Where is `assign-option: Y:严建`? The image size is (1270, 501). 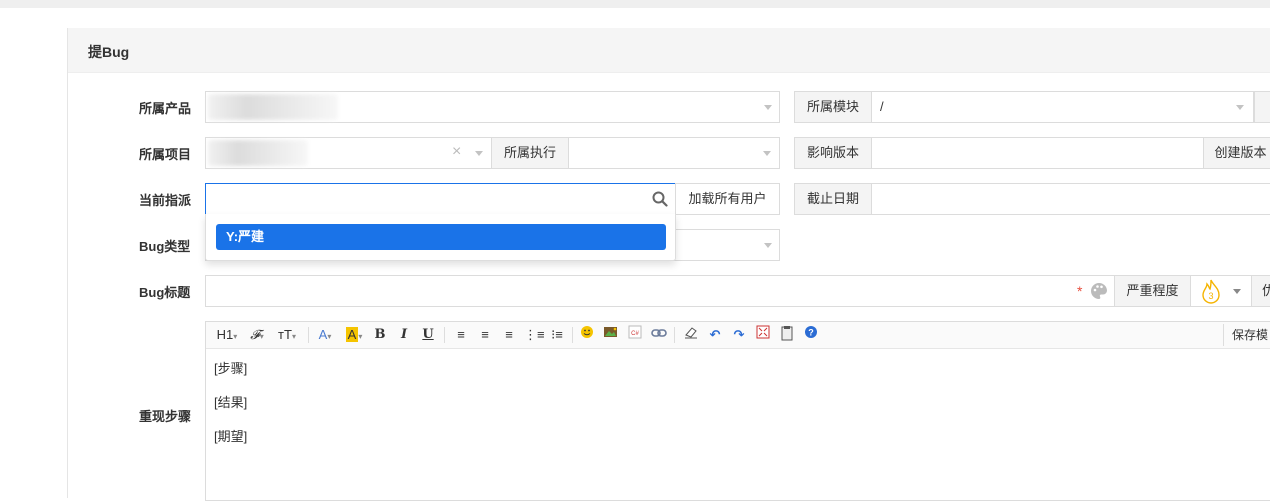 assign-option: Y:严建 is located at coordinates (441, 237).